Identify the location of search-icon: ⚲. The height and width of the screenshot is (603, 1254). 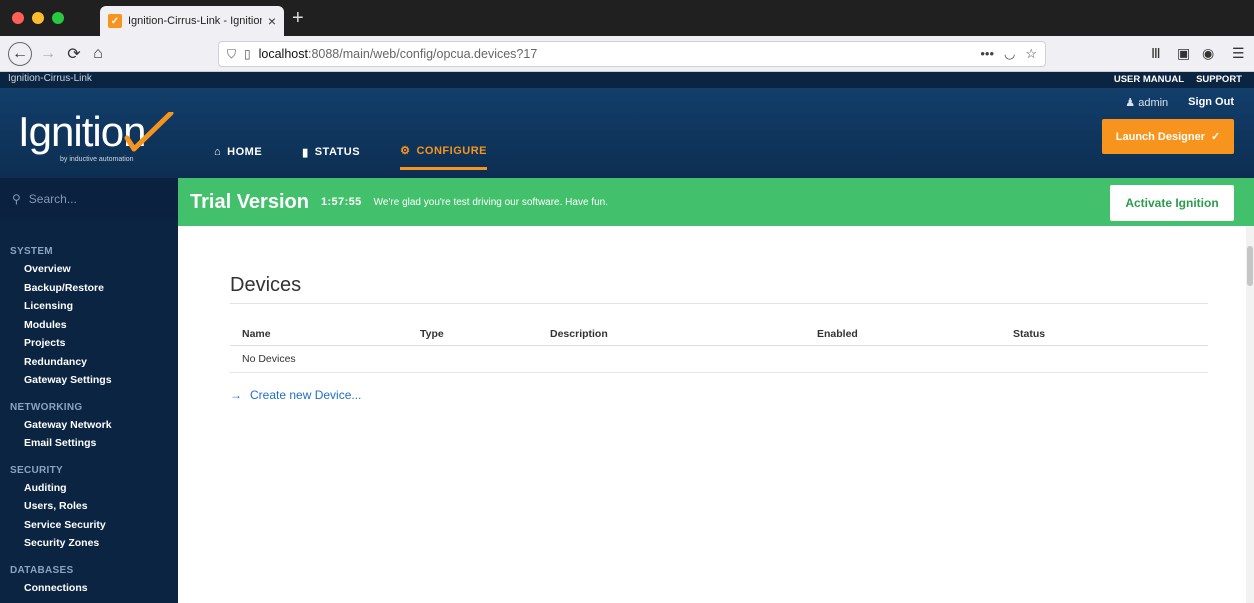
(16, 199).